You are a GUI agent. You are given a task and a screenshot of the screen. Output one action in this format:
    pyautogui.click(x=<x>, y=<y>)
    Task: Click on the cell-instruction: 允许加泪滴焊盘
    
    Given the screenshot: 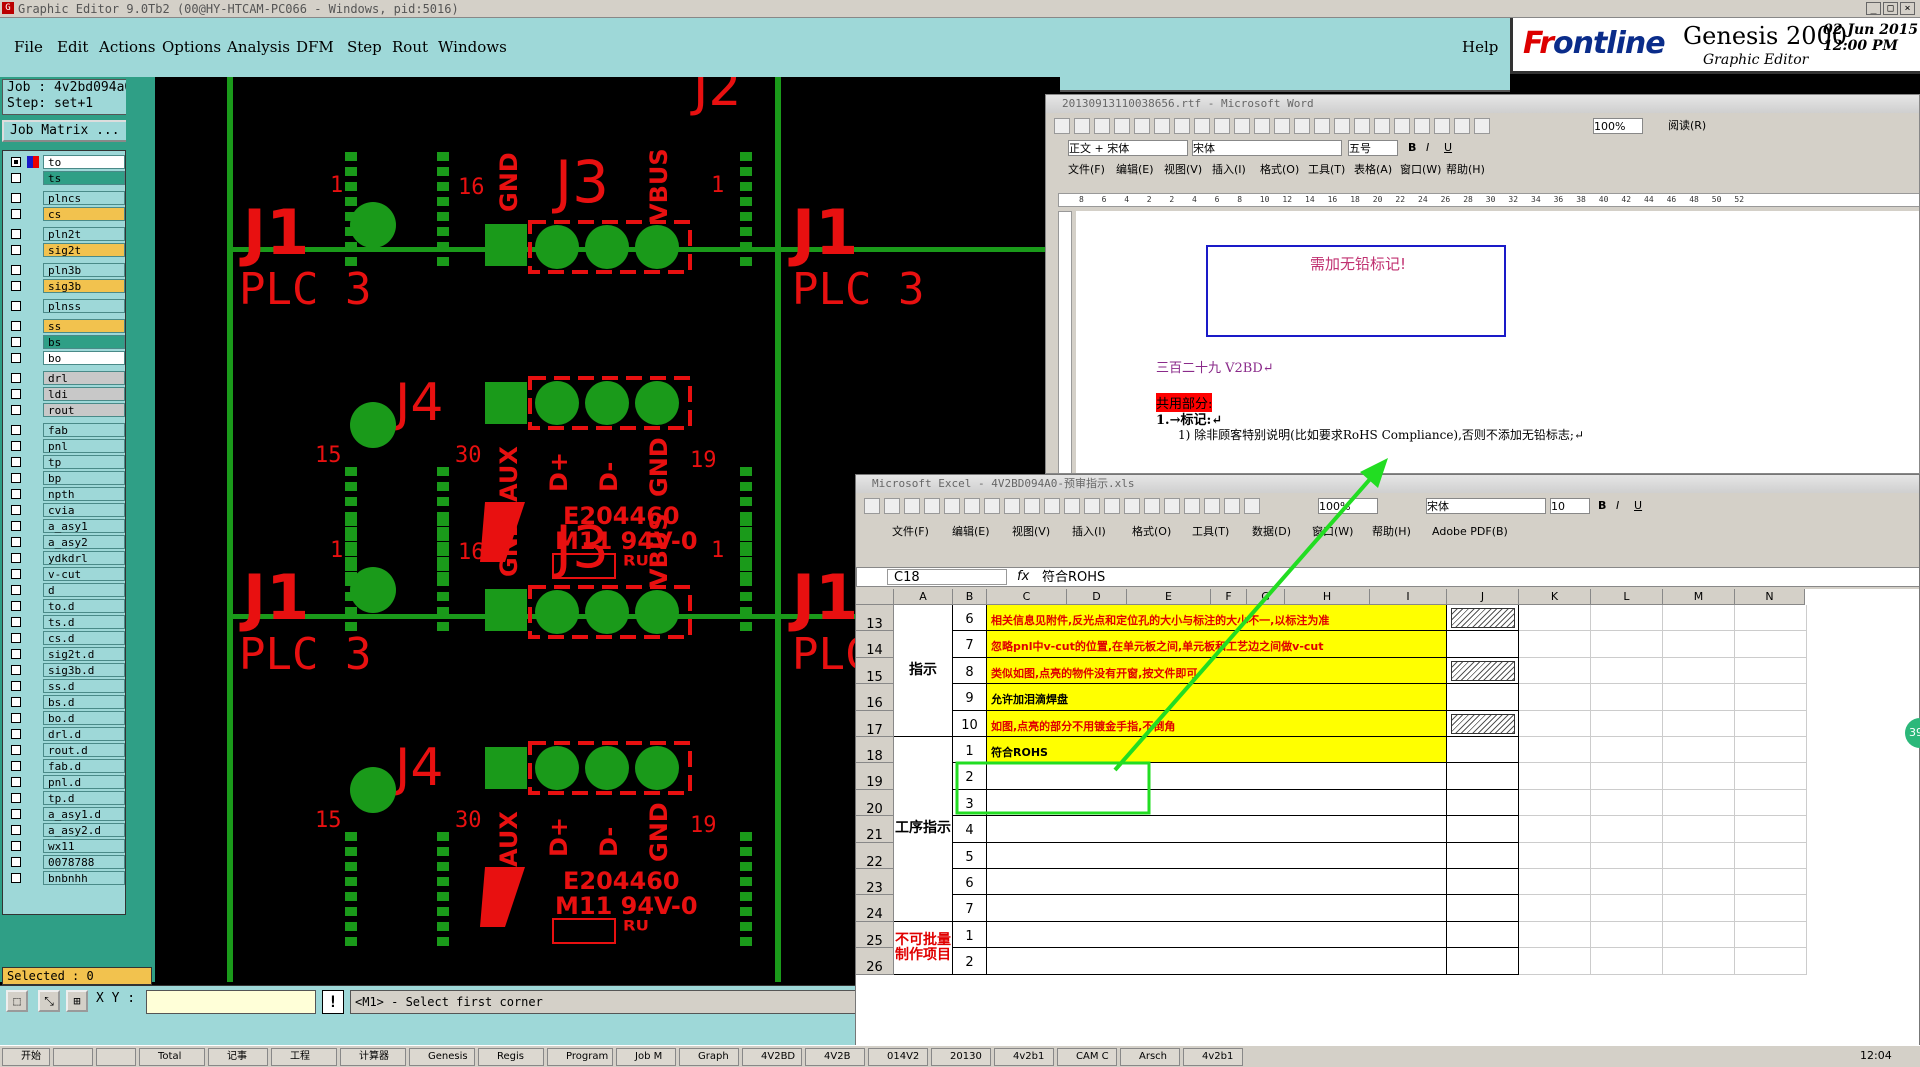 What is the action you would take?
    pyautogui.click(x=1217, y=697)
    